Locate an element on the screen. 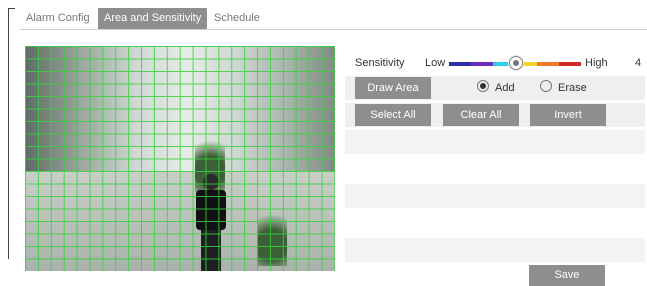 The width and height of the screenshot is (647, 286). sensitivity-value: 4 is located at coordinates (638, 63).